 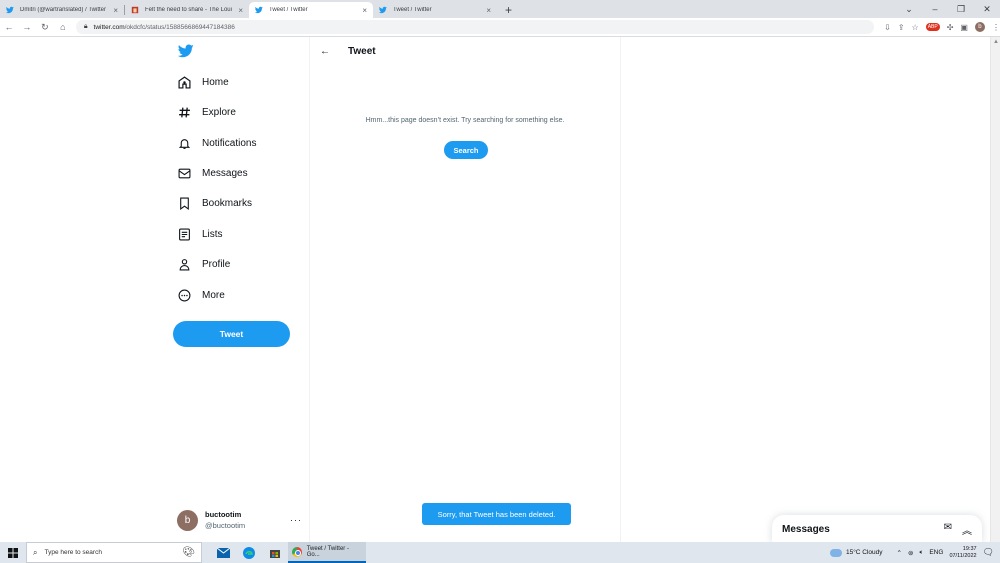 What do you see at coordinates (216, 264) in the screenshot?
I see `sidebar-item-label: Profile` at bounding box center [216, 264].